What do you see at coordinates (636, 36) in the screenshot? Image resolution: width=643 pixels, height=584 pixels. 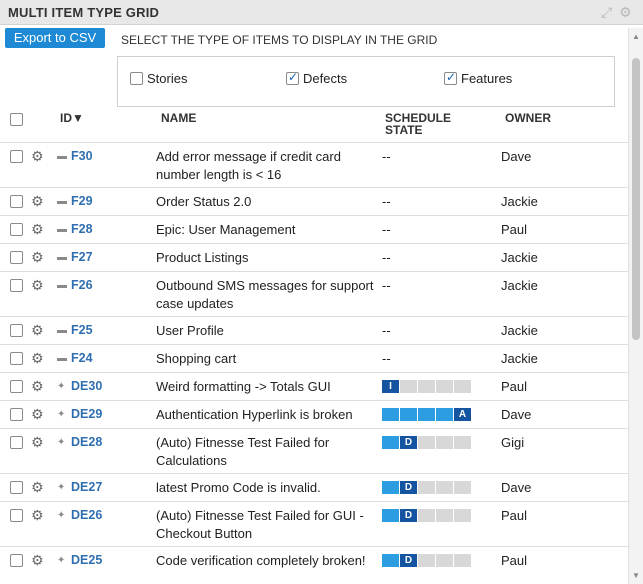 I see `scroll-up-icon: ▲` at bounding box center [636, 36].